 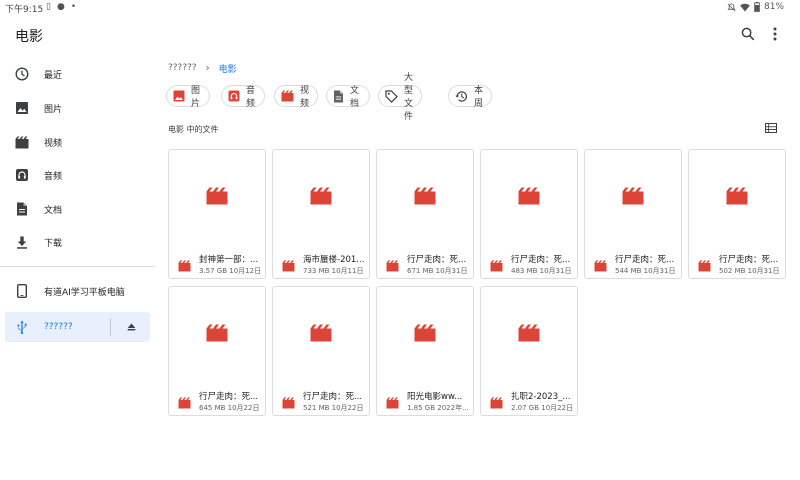 I want to click on file-meta: 483 MB 10月31日, so click(x=541, y=271).